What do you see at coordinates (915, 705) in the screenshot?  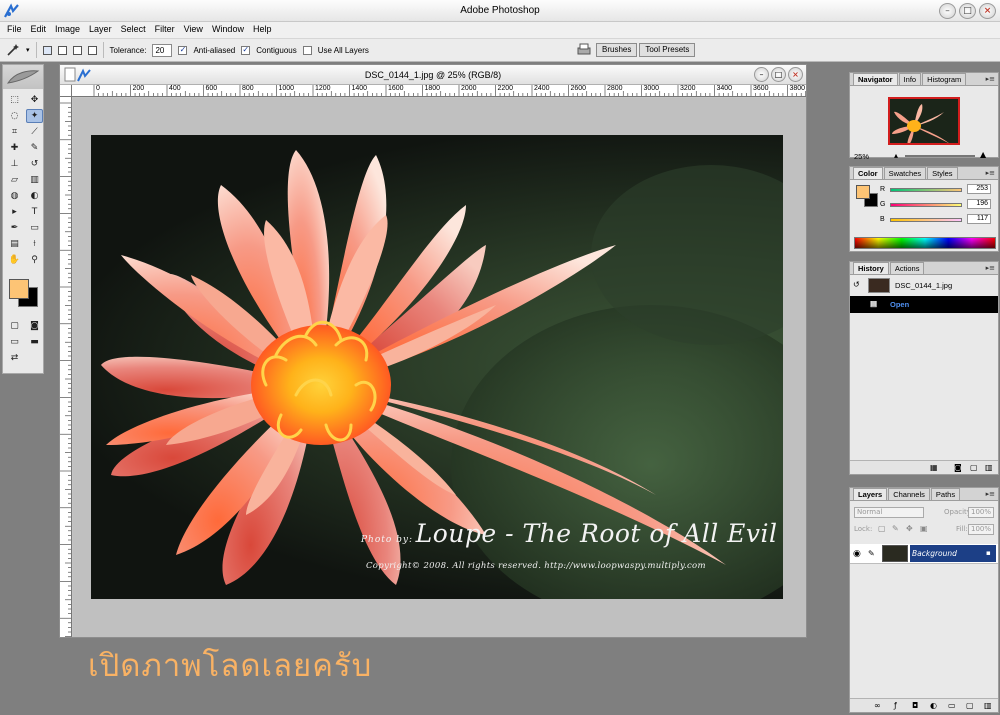 I see `layer-mask-icon: ◘` at bounding box center [915, 705].